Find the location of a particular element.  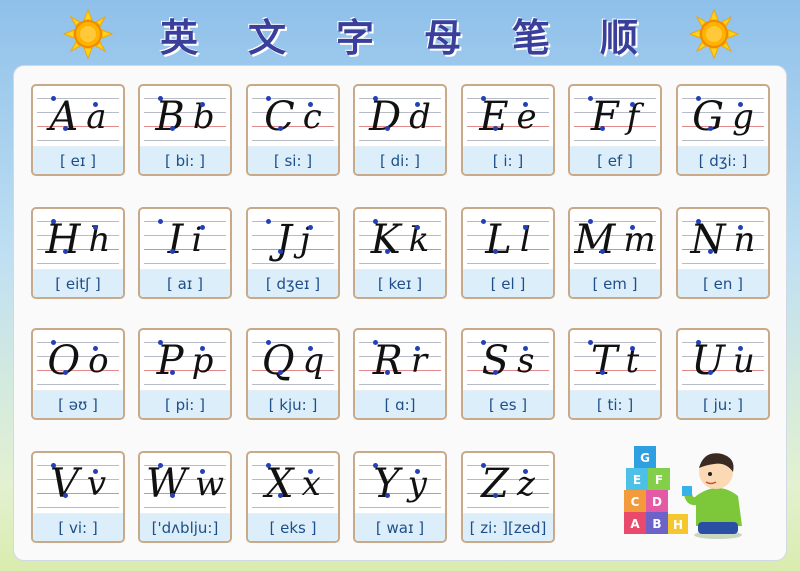

uppercase-letter: Q is located at coordinates (278, 361).